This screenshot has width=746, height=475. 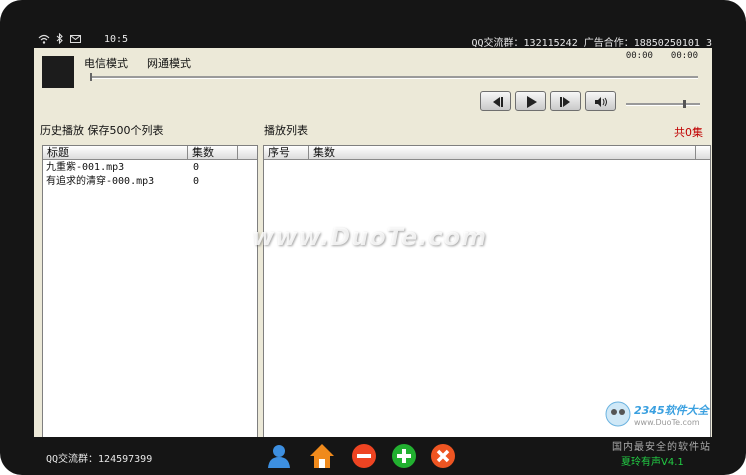 What do you see at coordinates (661, 447) in the screenshot?
I see `brand-line3: 国内最安全的软件站` at bounding box center [661, 447].